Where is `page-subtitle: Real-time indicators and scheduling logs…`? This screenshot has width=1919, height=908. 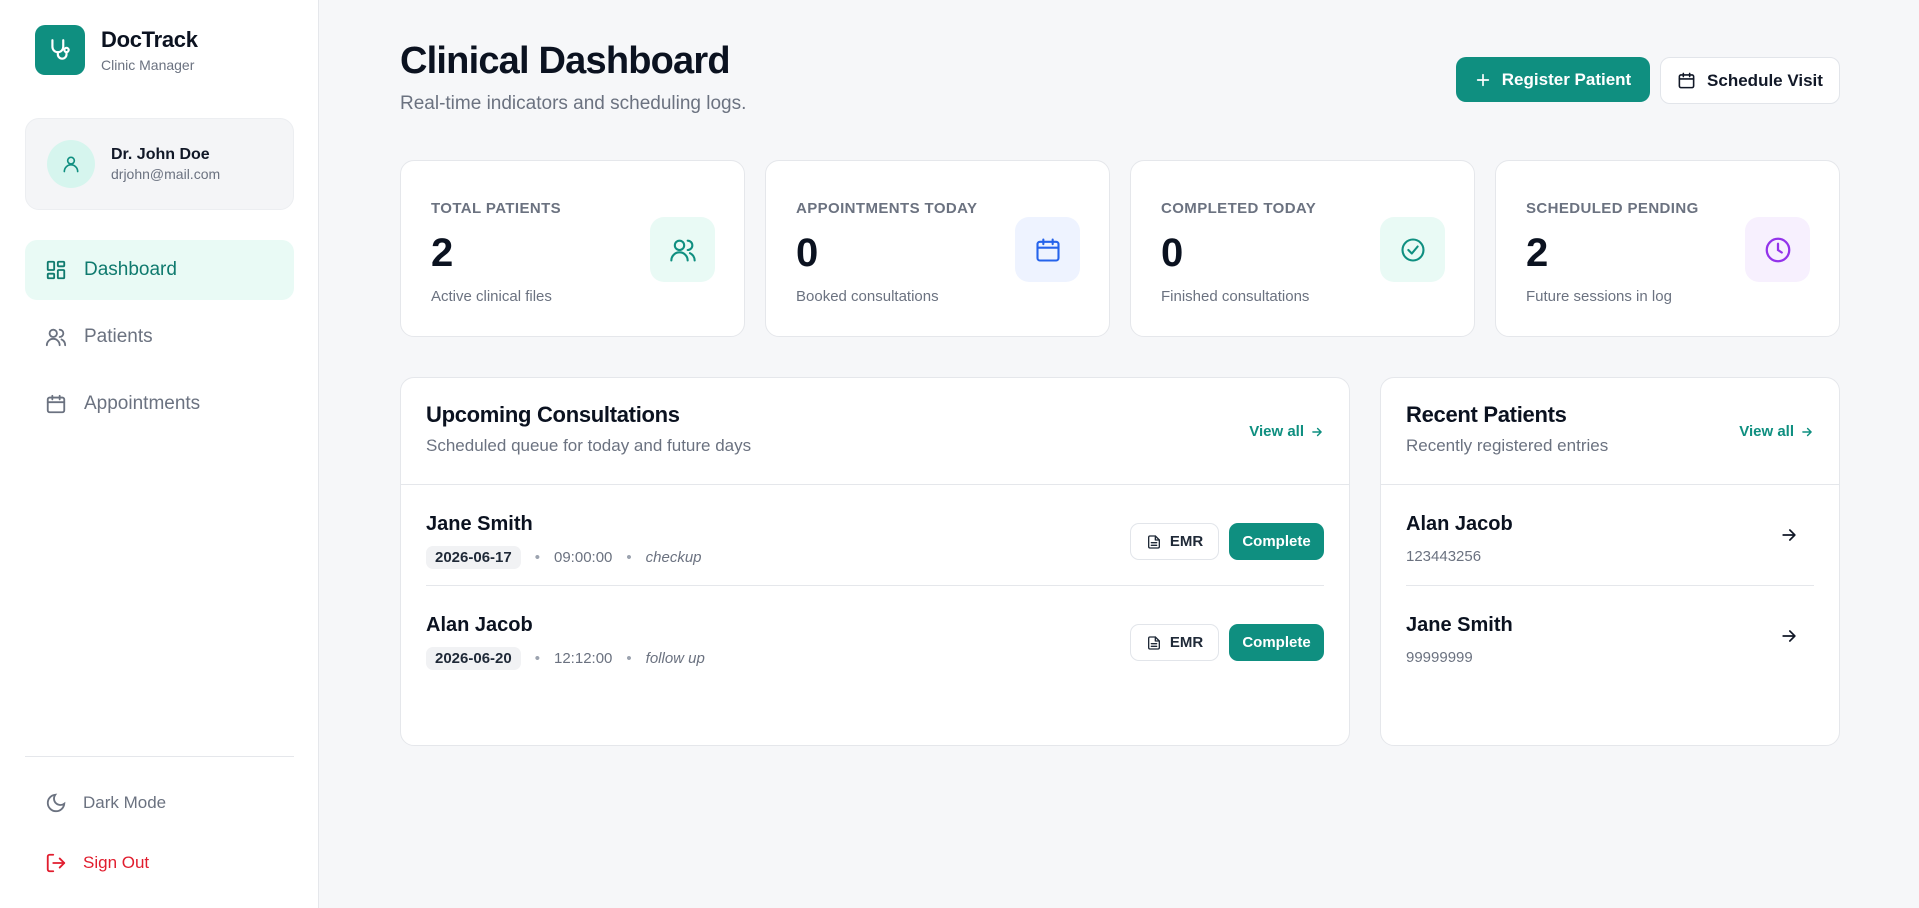
page-subtitle: Real-time indicators and scheduling logs… is located at coordinates (573, 103).